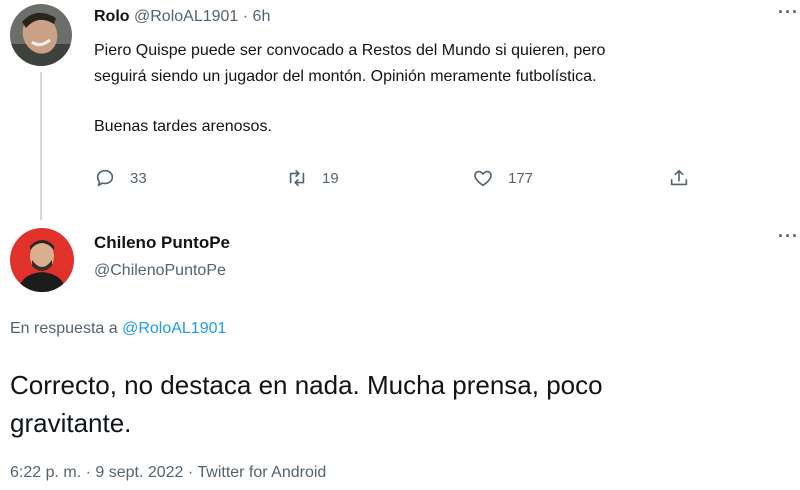  I want to click on reply-prefix: En respuesta a, so click(64, 328).